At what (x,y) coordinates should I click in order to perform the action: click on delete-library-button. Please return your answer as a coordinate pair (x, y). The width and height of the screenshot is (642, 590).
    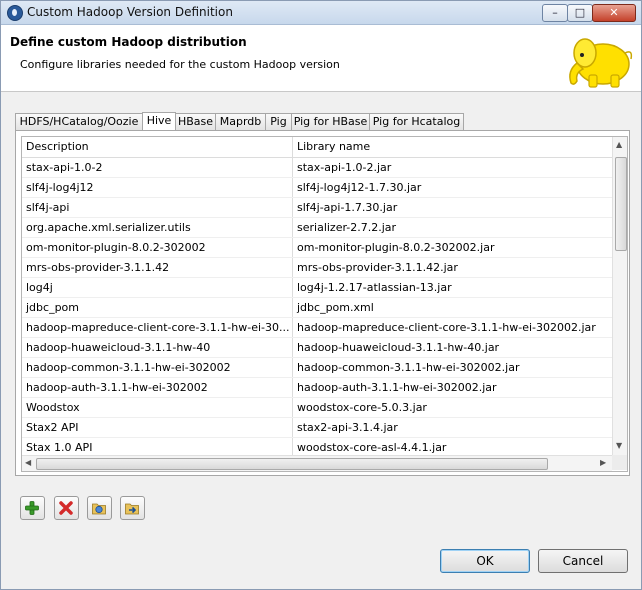
    Looking at the image, I should click on (66, 508).